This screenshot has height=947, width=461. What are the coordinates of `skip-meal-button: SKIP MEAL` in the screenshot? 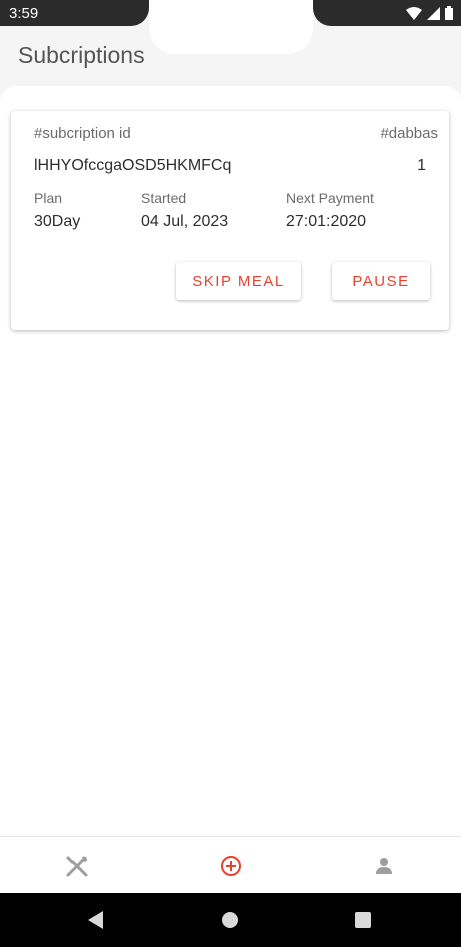 It's located at (238, 281).